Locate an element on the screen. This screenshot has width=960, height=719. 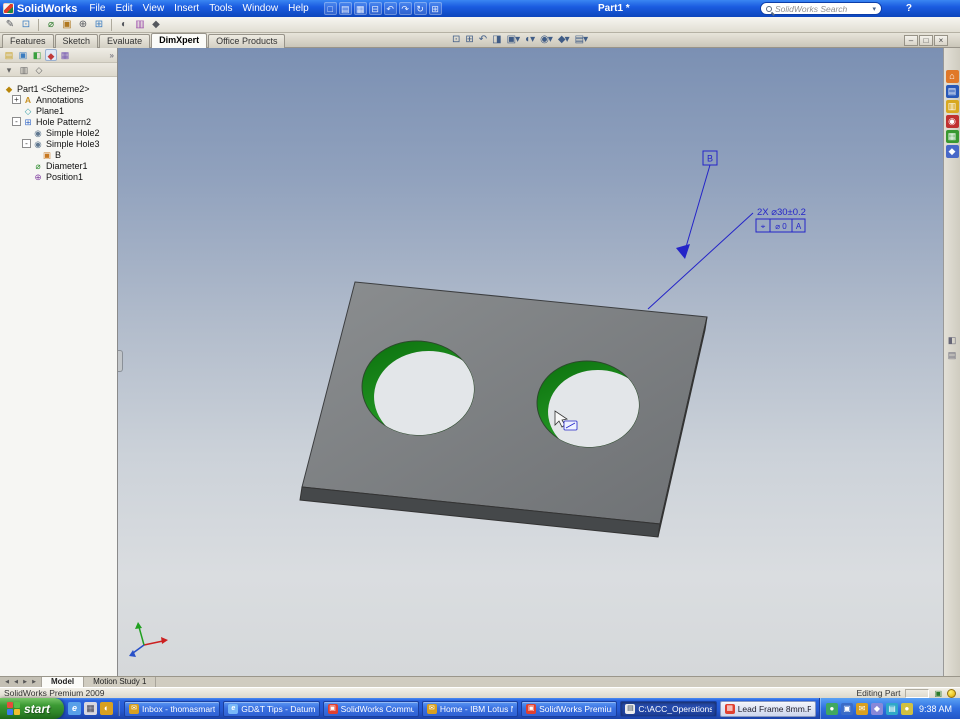
custom-properties-icon: ▦ is located at coordinates (952, 136).